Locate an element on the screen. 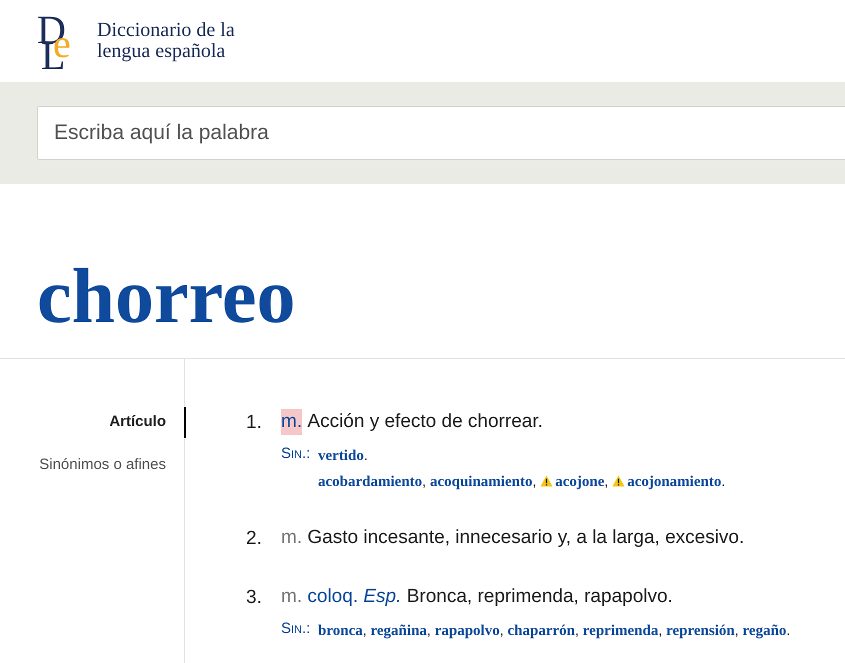  synonym-link: reprensión is located at coordinates (700, 630).